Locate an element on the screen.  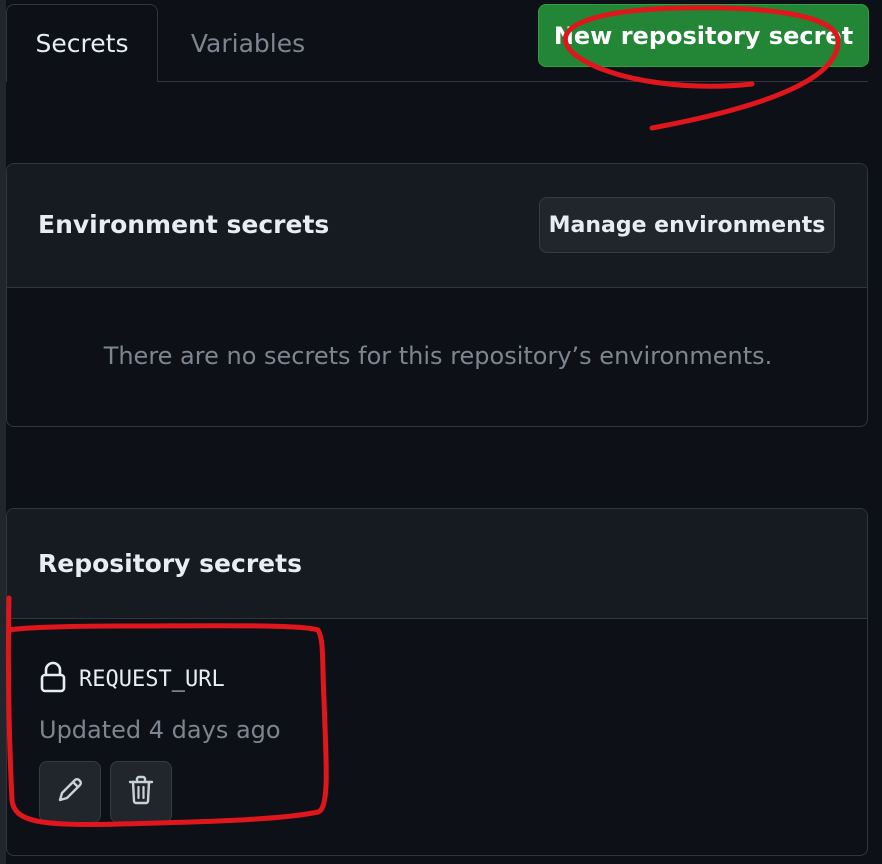
environment-secrets-header: Environment secrets Manage environments is located at coordinates (437, 226).